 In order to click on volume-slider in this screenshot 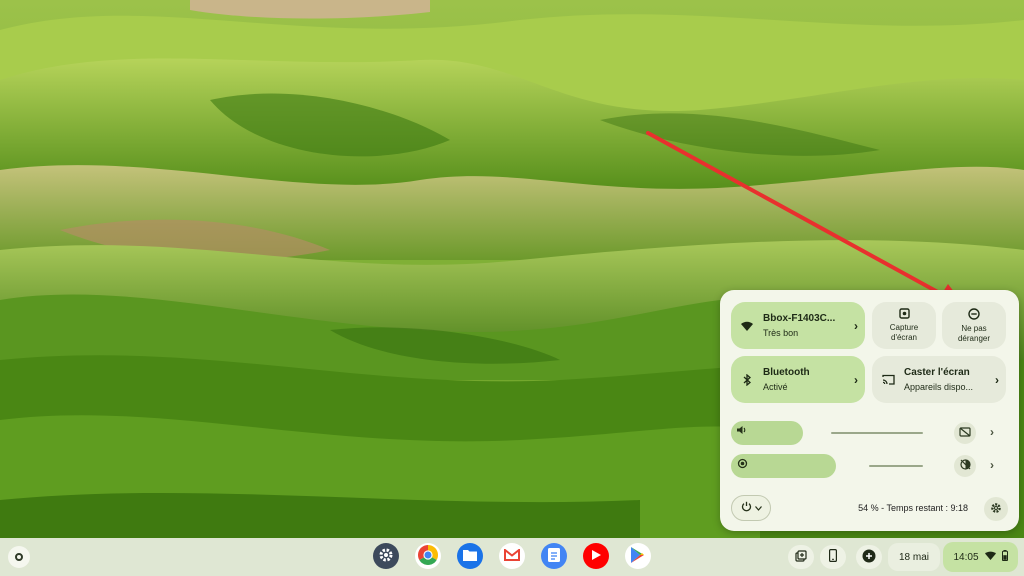, I will do `click(828, 433)`.